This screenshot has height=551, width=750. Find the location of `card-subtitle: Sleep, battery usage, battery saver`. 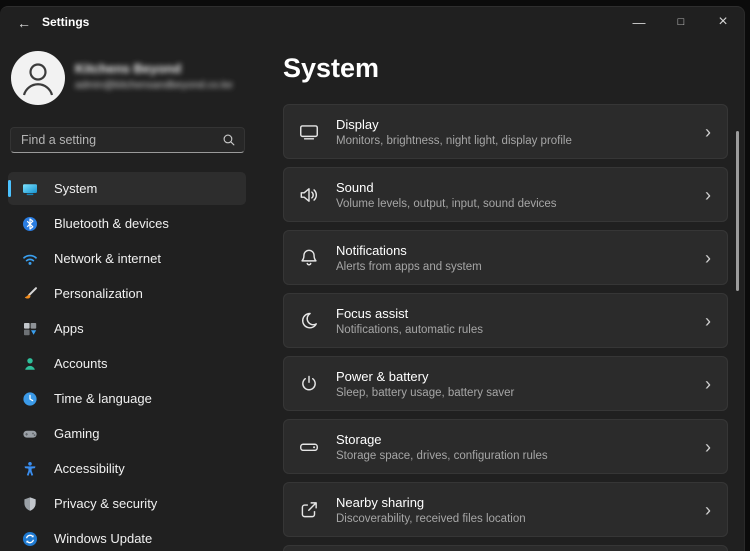

card-subtitle: Sleep, battery usage, battery saver is located at coordinates (425, 392).